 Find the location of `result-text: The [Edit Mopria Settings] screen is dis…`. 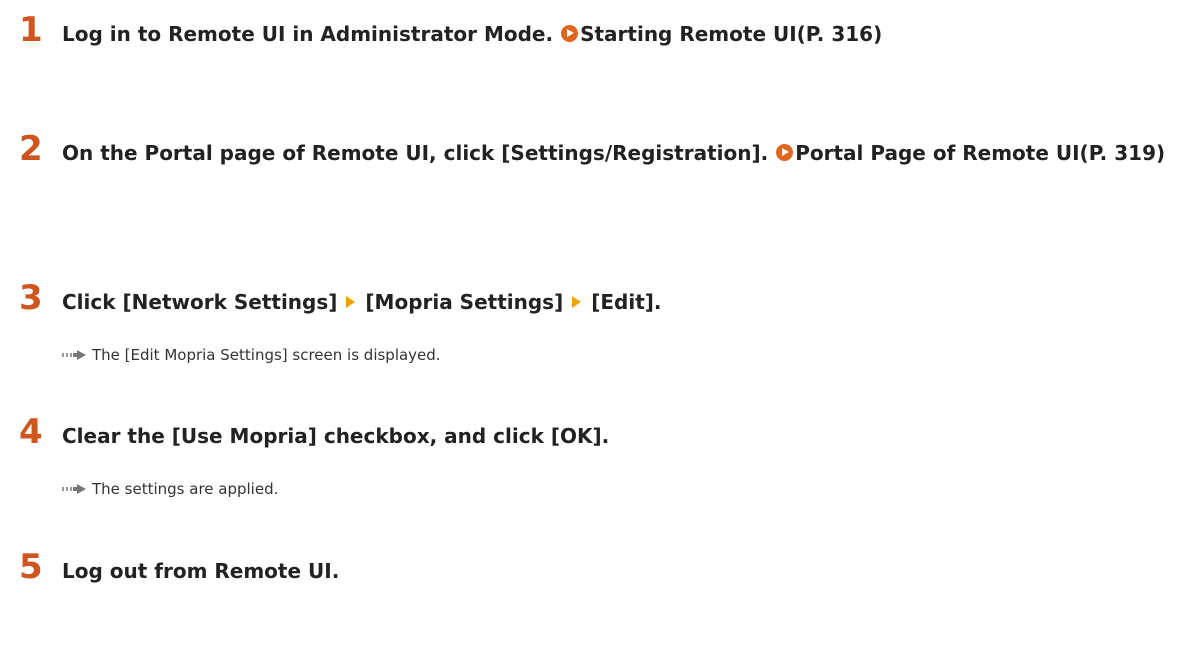

result-text: The [Edit Mopria Settings] screen is dis… is located at coordinates (266, 355).